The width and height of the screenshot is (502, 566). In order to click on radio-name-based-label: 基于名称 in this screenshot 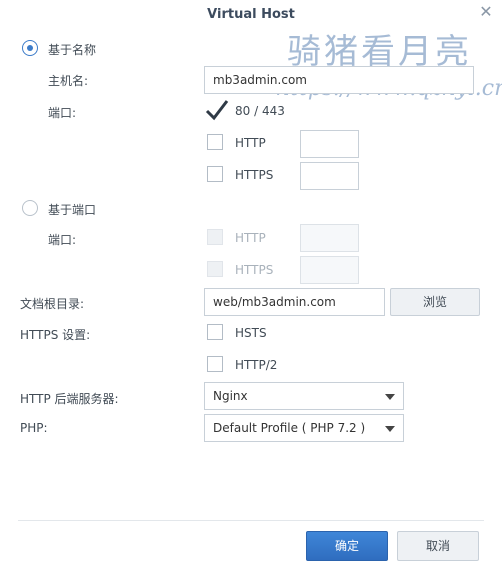, I will do `click(72, 50)`.